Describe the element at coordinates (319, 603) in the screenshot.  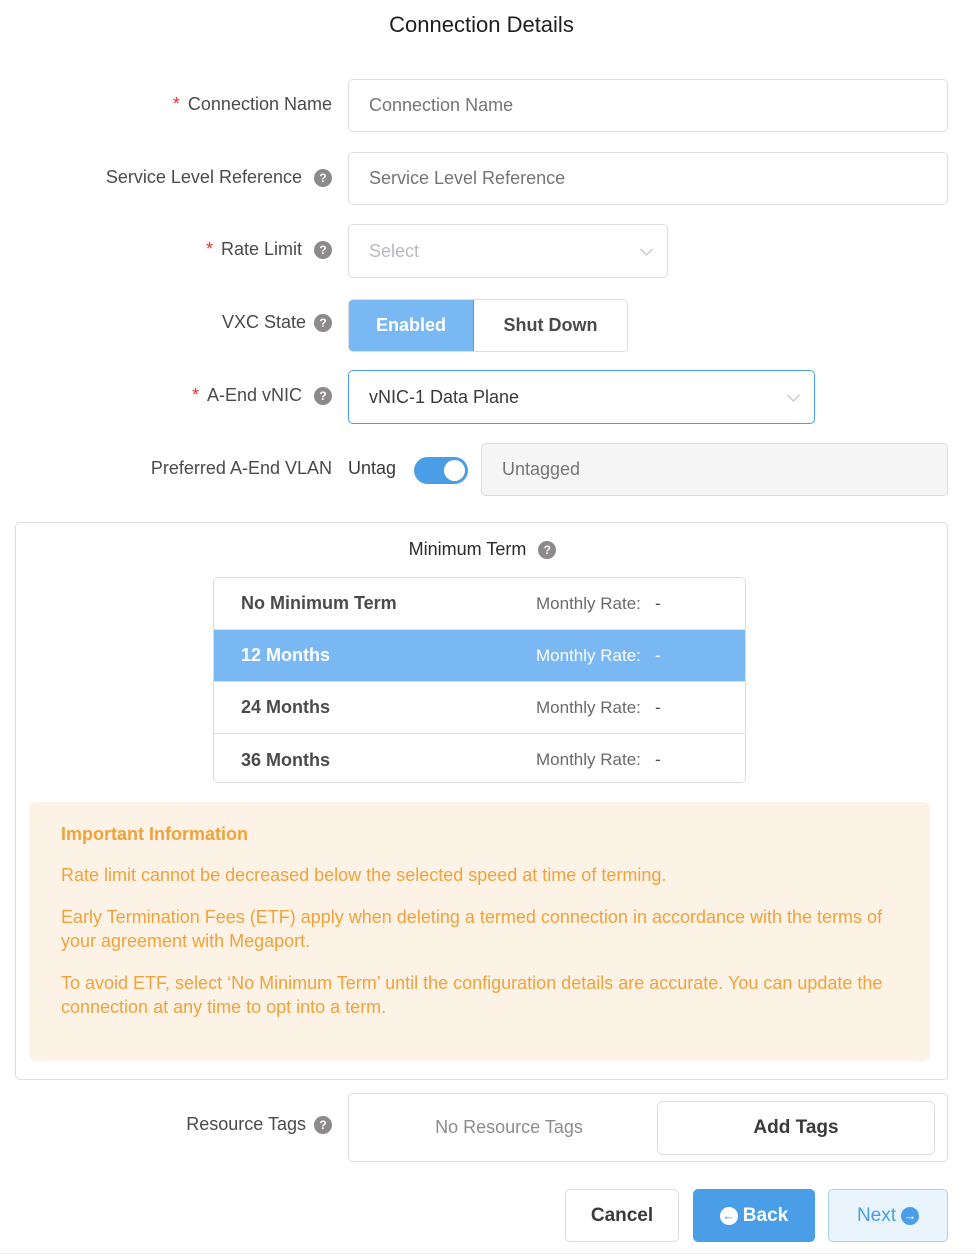
I see `term-name: No Minimum Term` at that location.